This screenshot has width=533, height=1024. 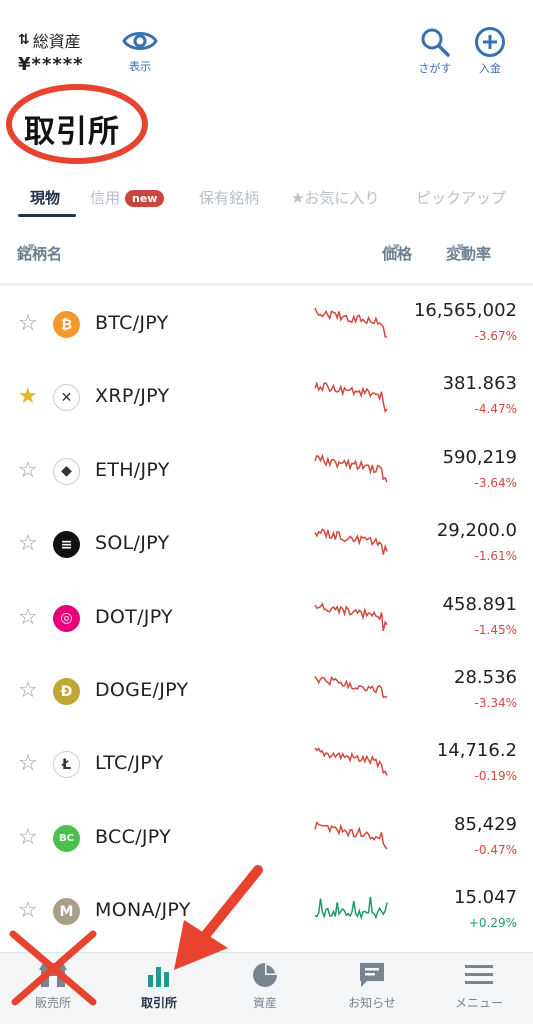 I want to click on deposit-button: 入金, so click(x=490, y=51).